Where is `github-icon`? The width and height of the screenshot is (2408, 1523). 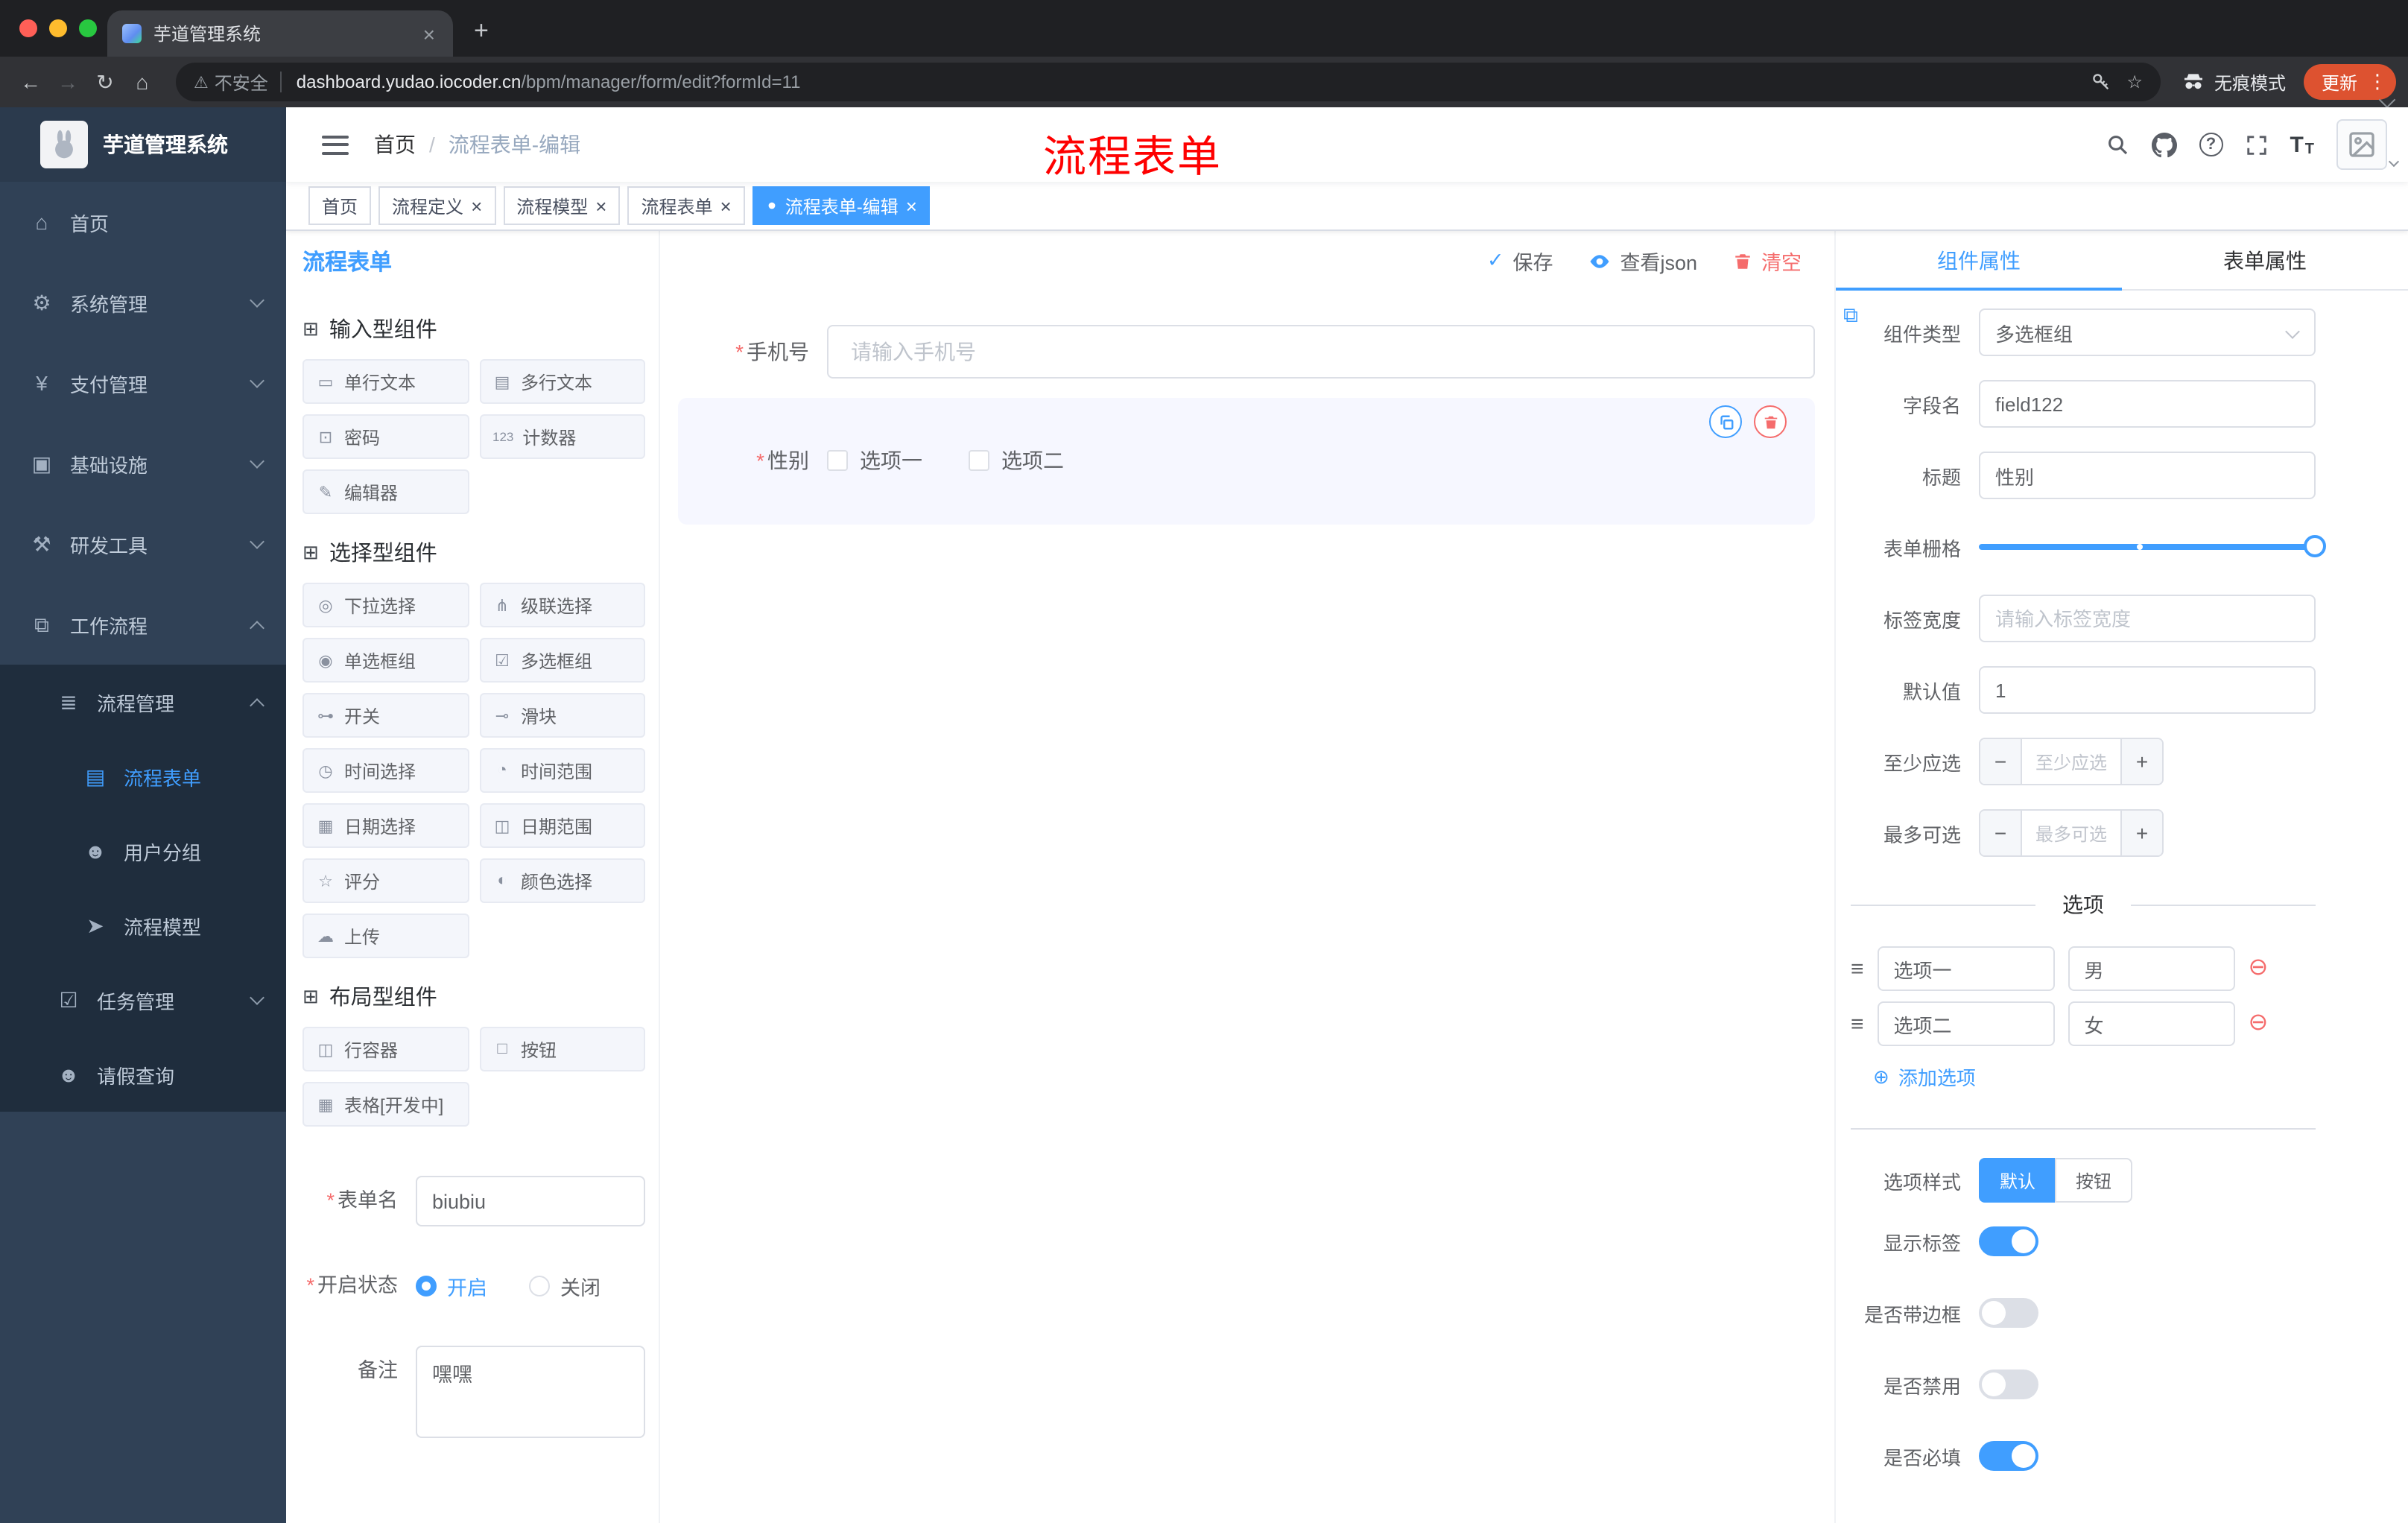 github-icon is located at coordinates (2164, 144).